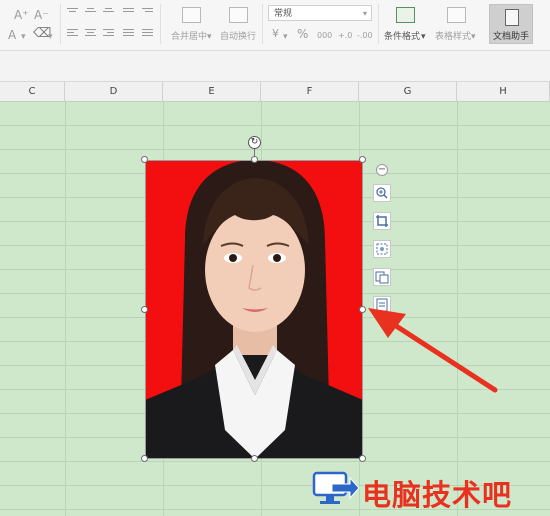 The width and height of the screenshot is (550, 516). I want to click on justify-icon, so click(128, 33).